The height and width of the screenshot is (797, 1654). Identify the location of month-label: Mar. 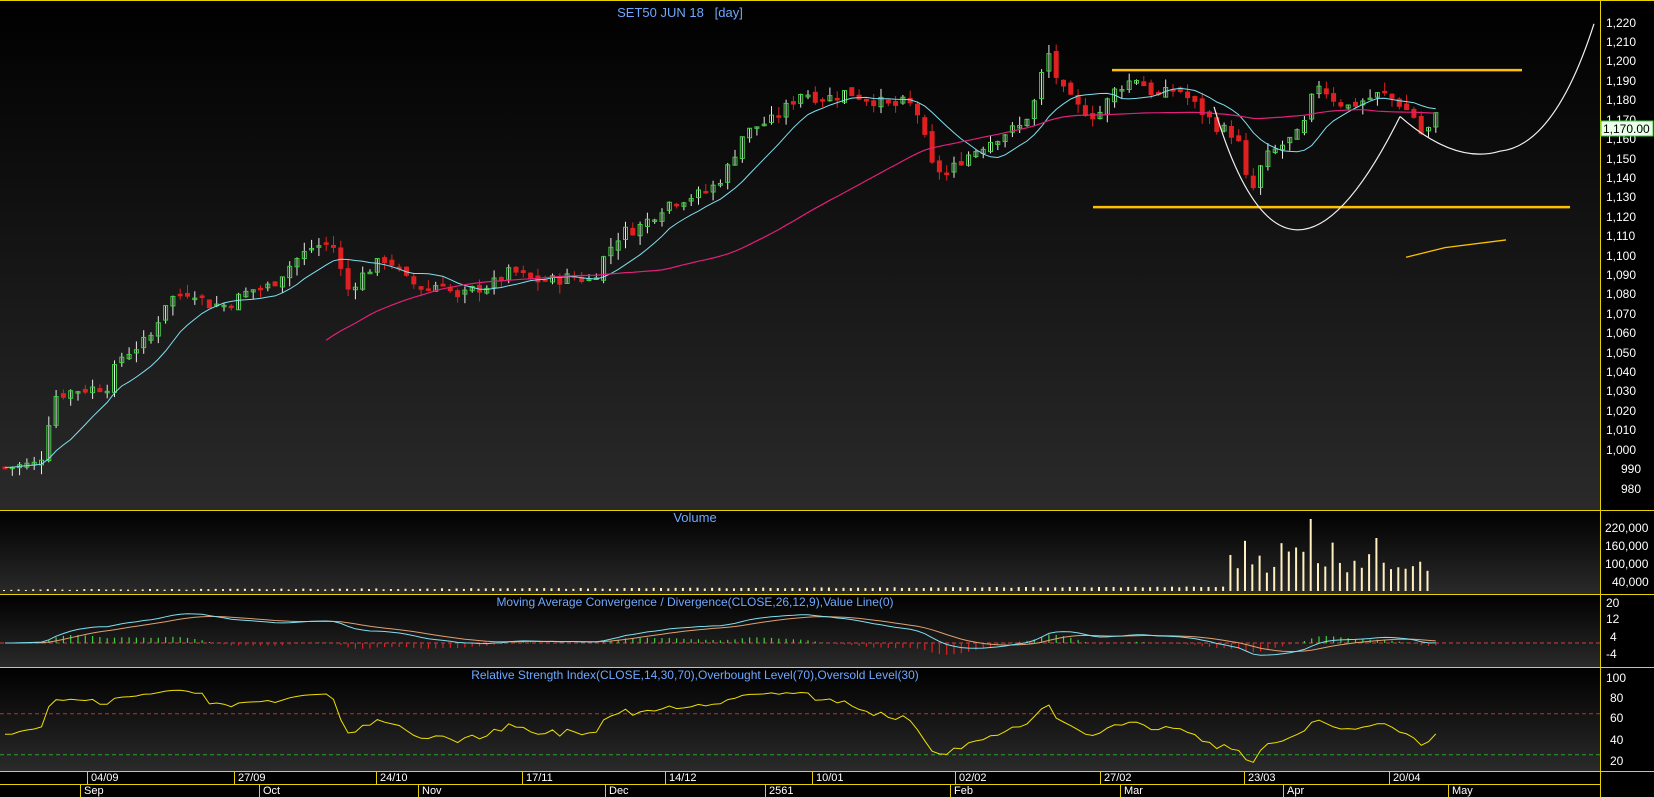
(1133, 791).